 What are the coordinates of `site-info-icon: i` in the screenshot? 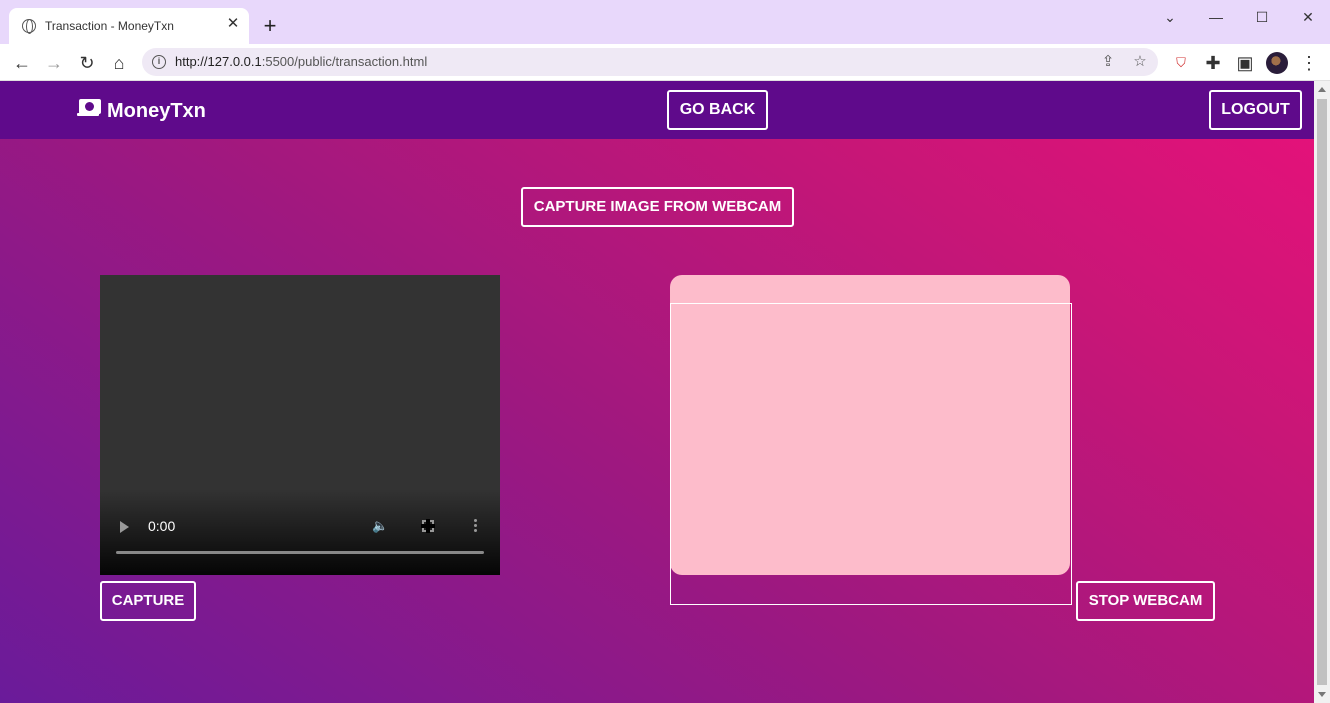 It's located at (159, 62).